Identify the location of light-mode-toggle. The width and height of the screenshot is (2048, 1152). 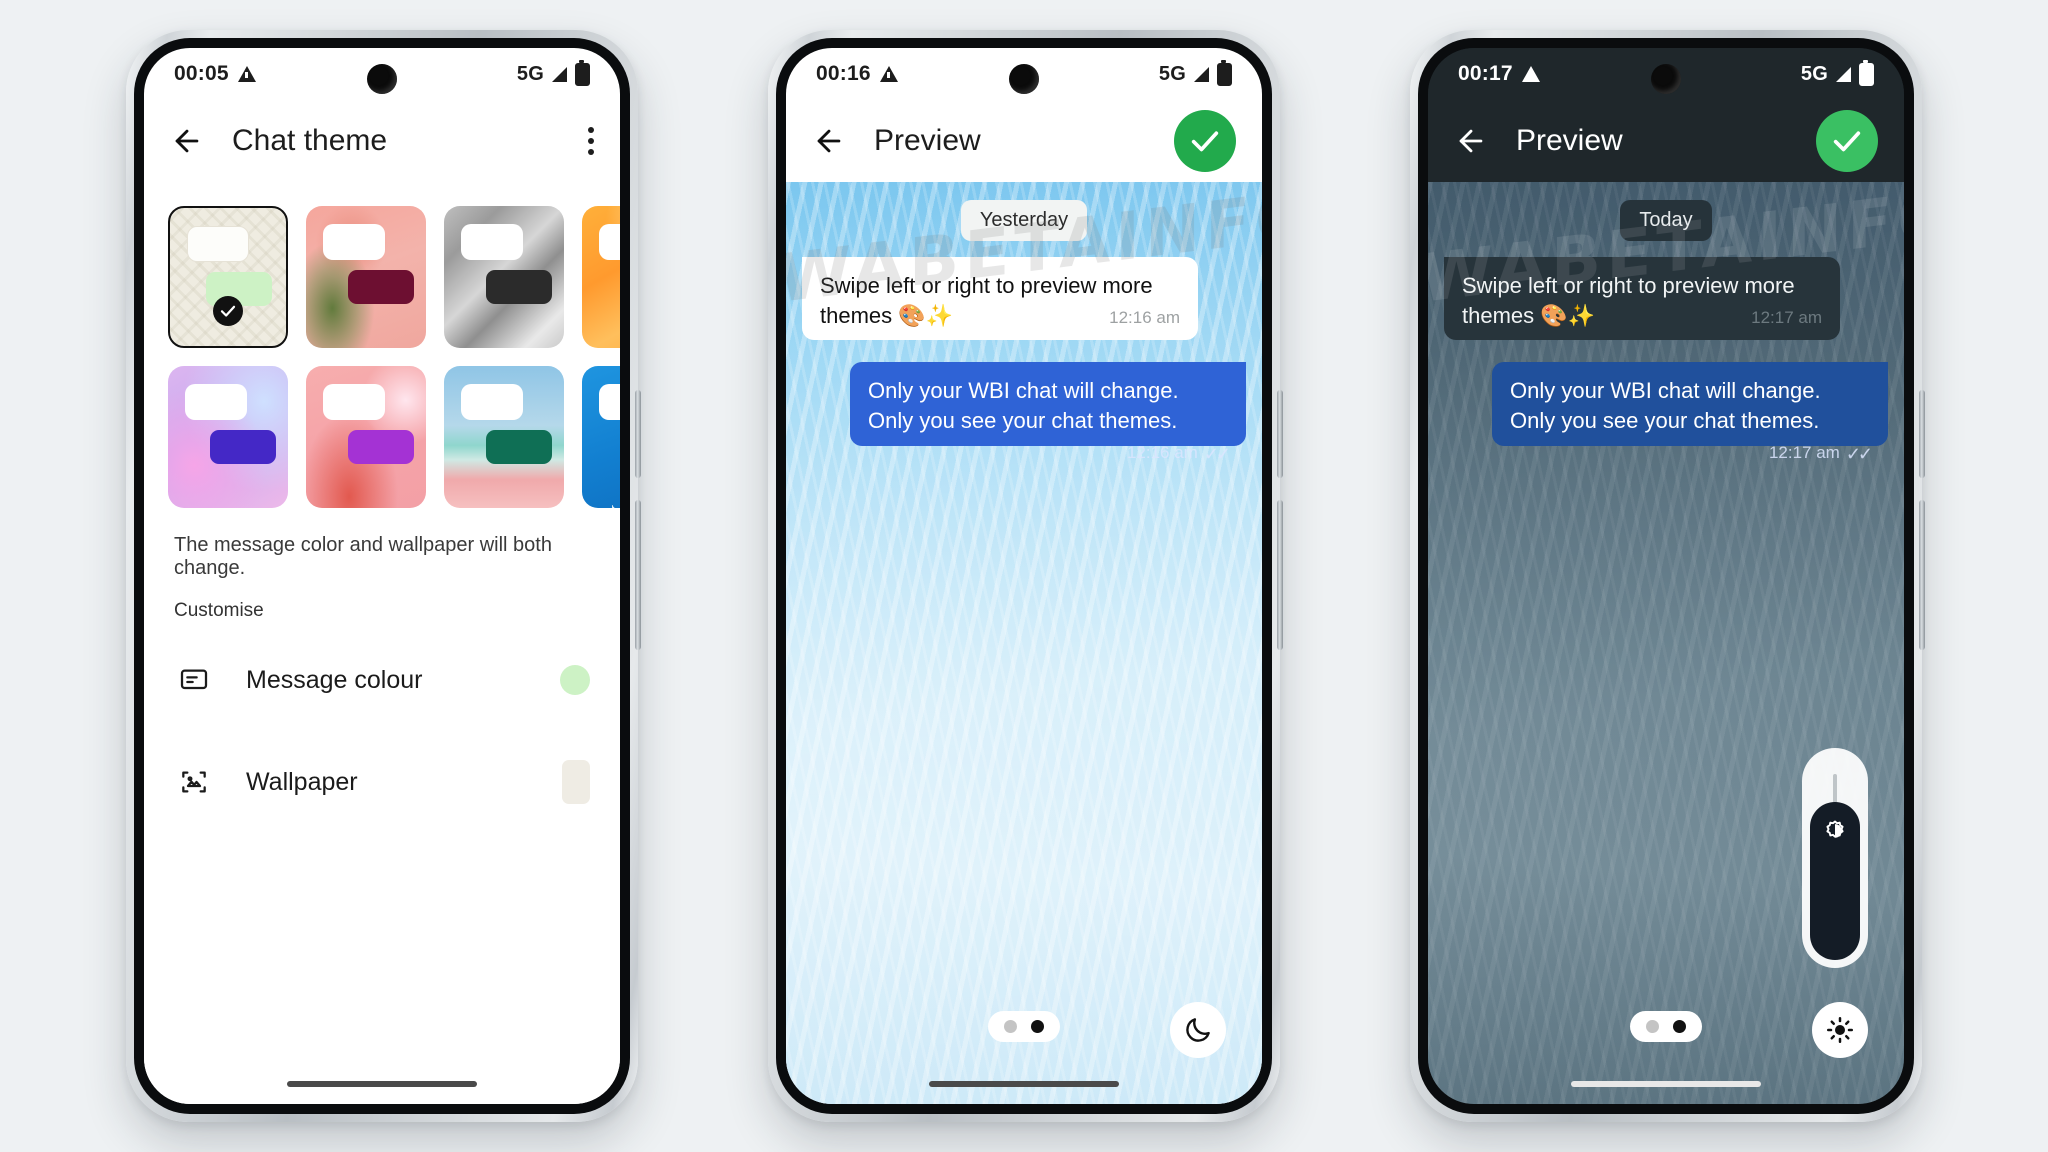
(1840, 1030).